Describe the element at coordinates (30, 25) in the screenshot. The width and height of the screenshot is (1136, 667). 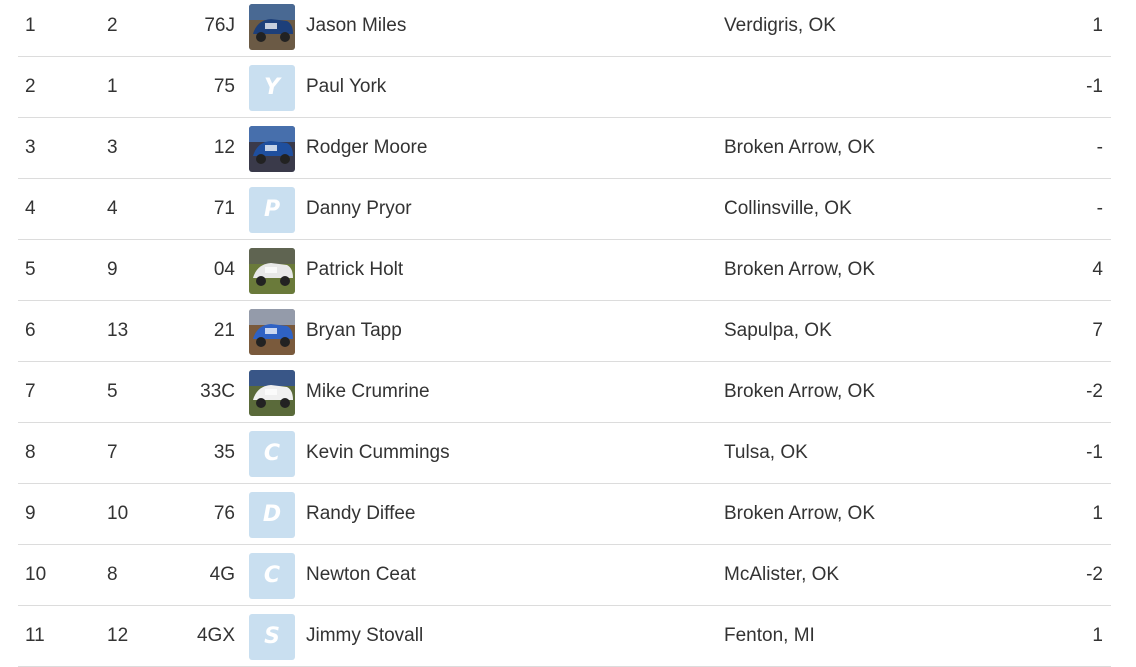
I see `position-cell: 1` at that location.